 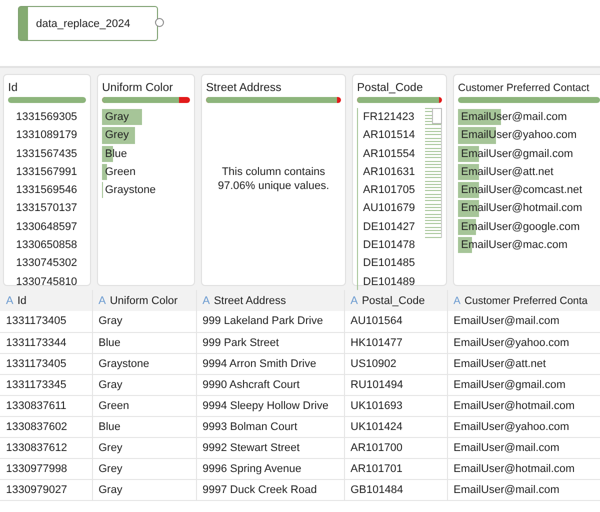 What do you see at coordinates (144, 363) in the screenshot?
I see `table-cell: Graystone` at bounding box center [144, 363].